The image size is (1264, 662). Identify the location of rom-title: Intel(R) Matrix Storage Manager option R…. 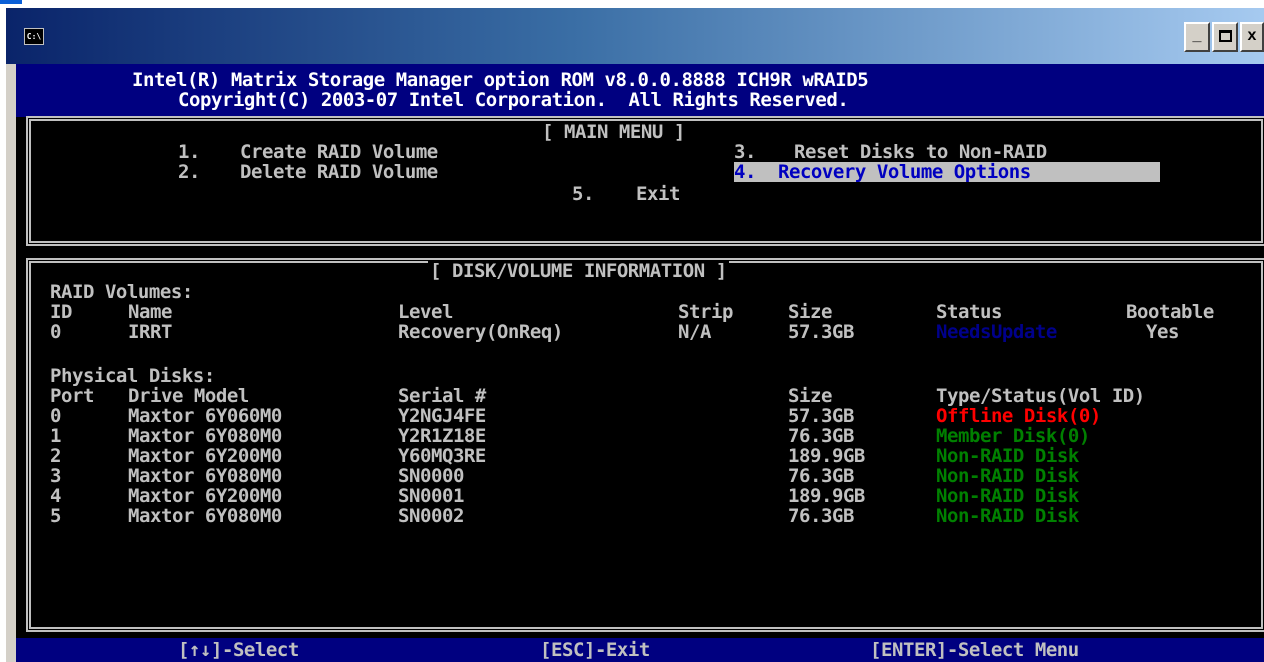
(500, 80).